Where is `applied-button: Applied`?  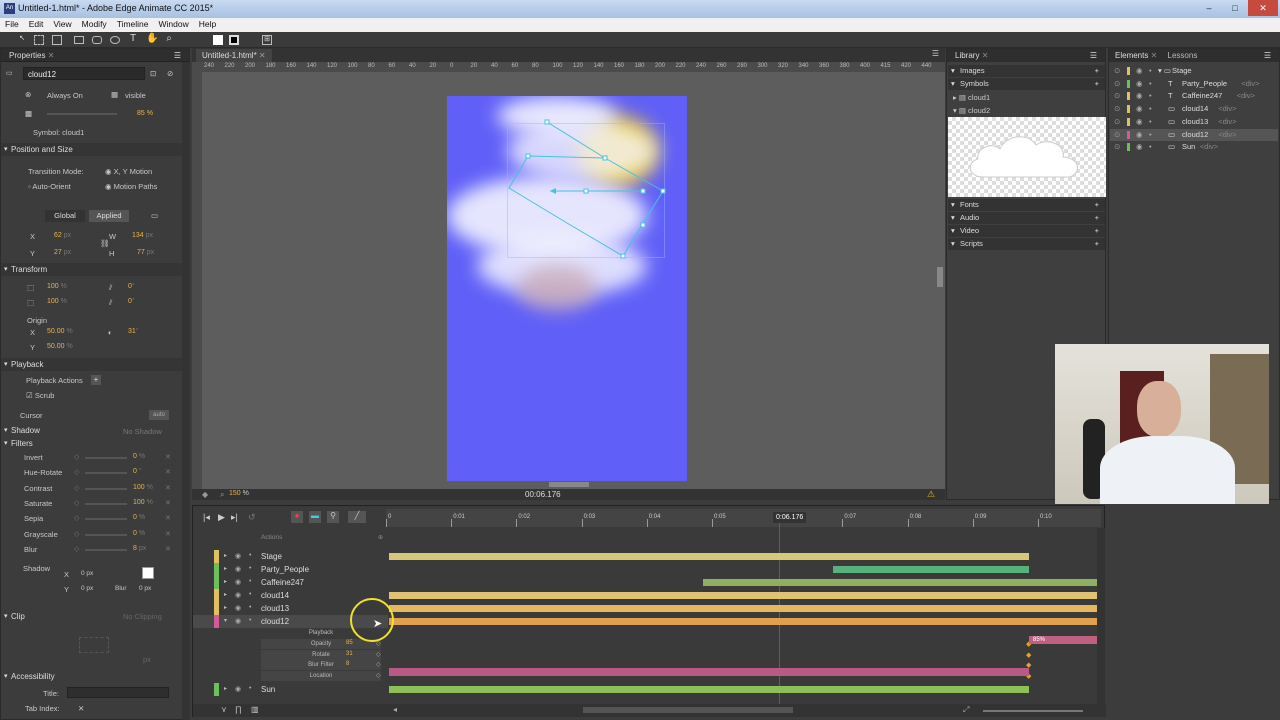 applied-button: Applied is located at coordinates (109, 216).